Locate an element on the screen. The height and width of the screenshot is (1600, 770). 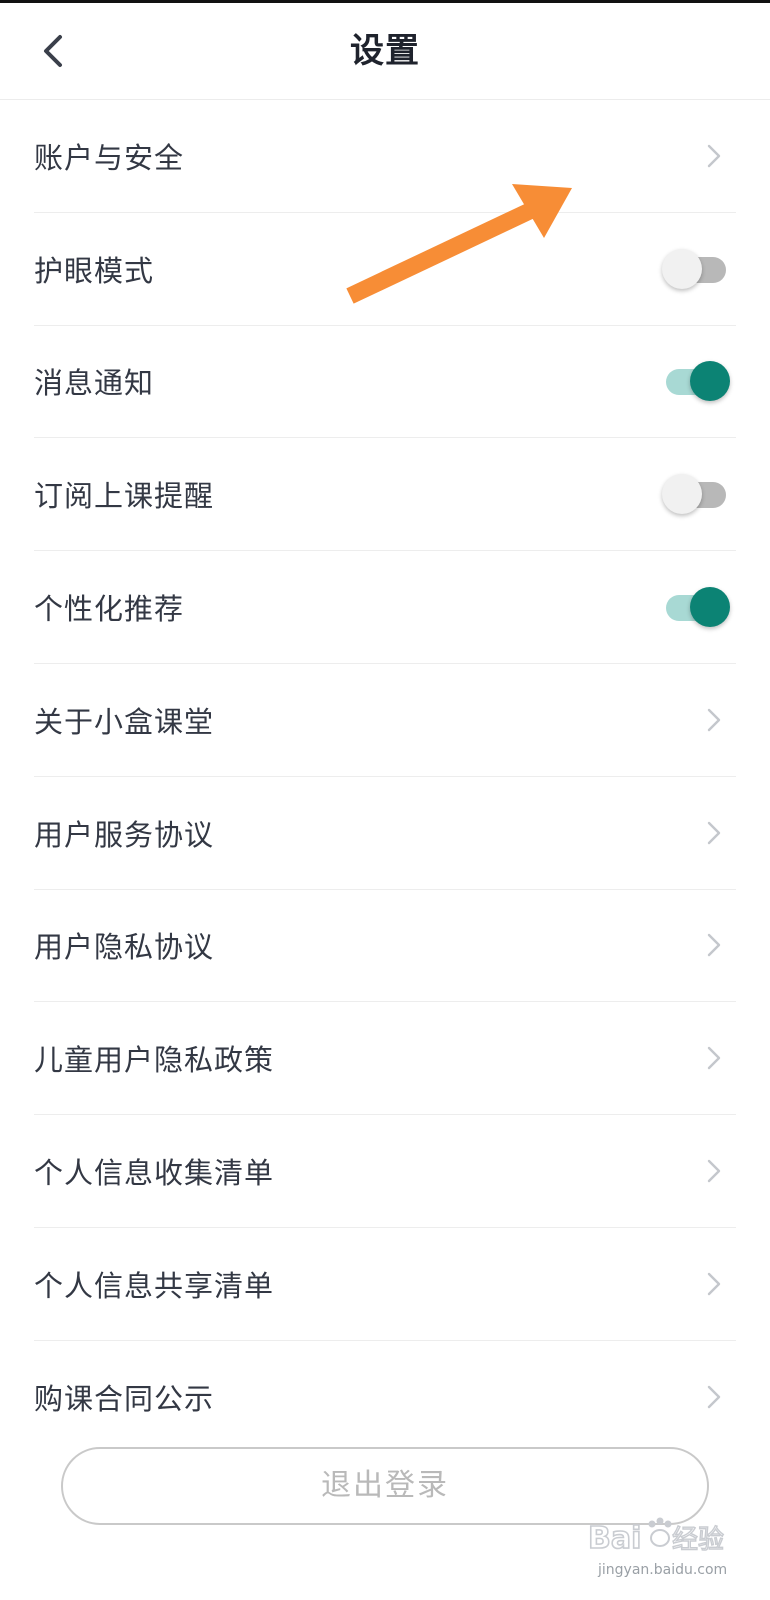
settings-row: 护眼模式 is located at coordinates (385, 269).